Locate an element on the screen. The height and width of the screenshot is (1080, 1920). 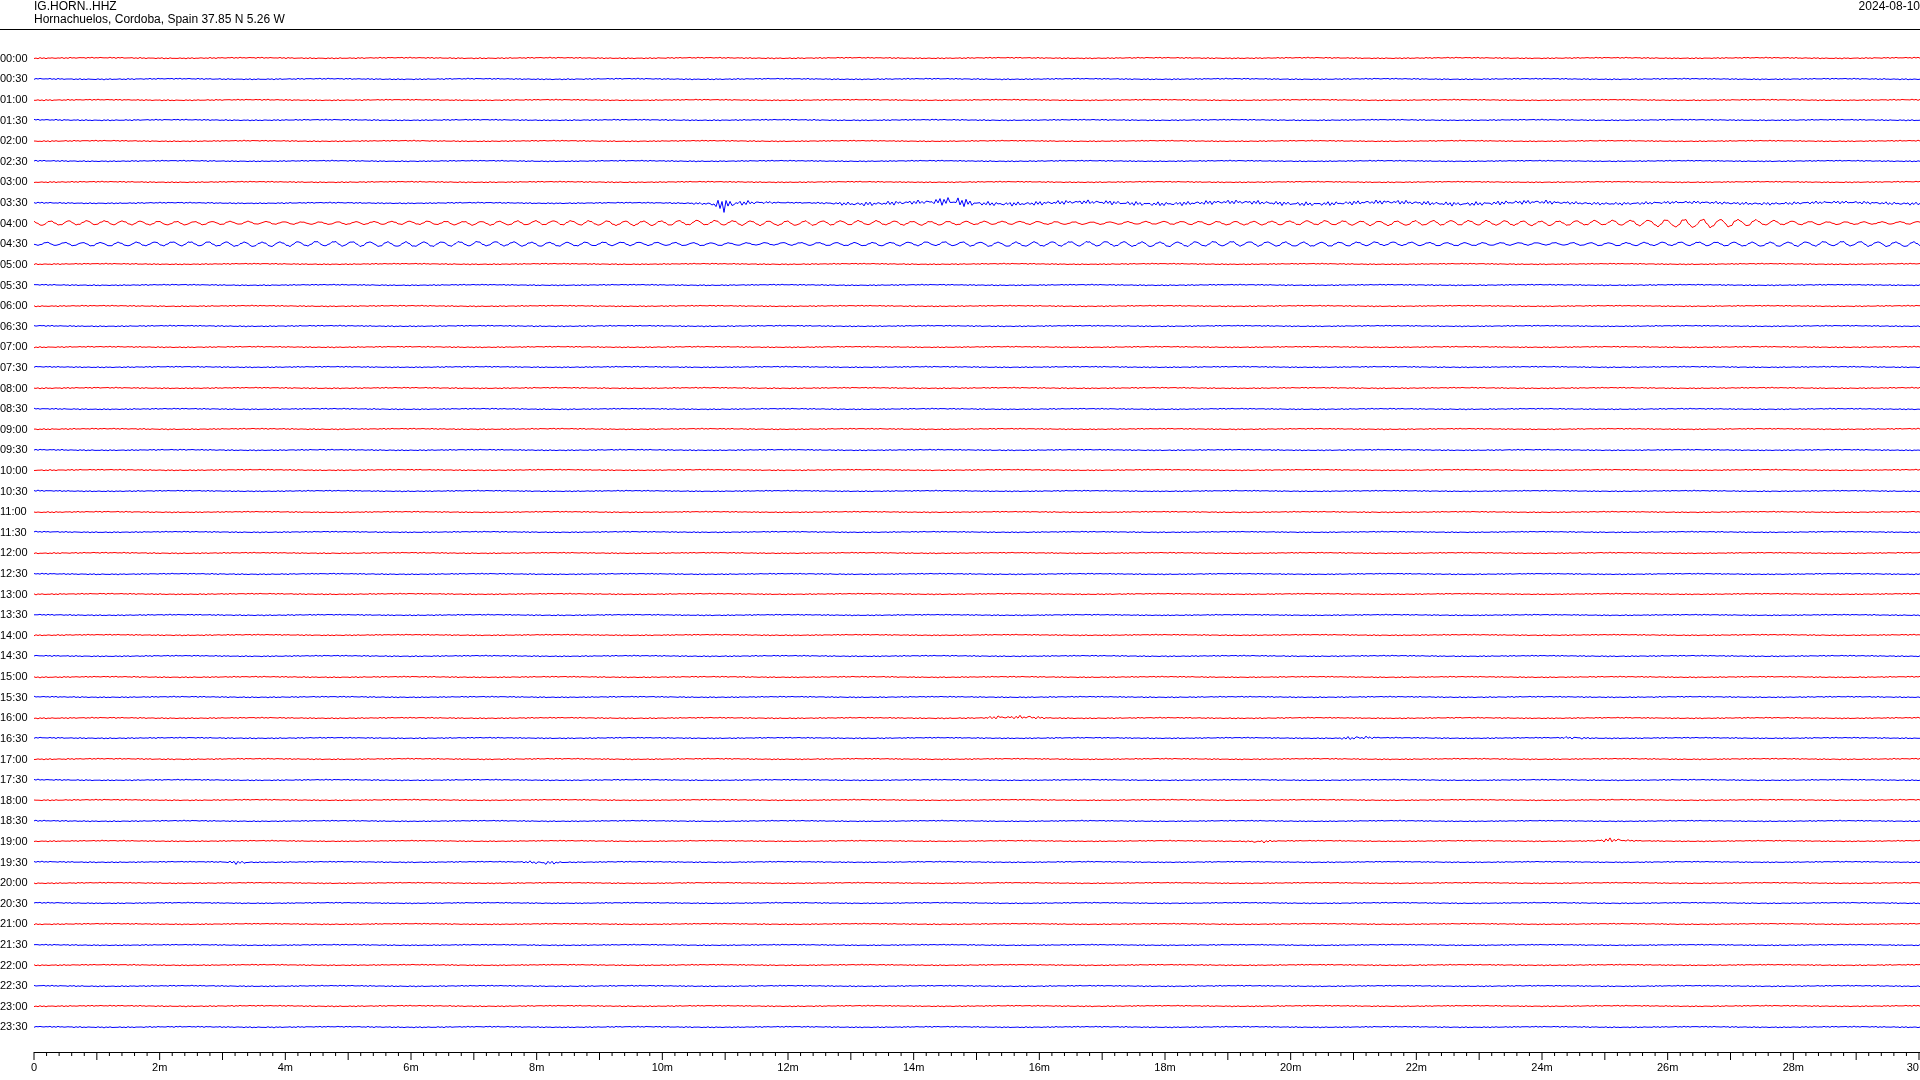
time-label: 04:00 is located at coordinates (14, 223).